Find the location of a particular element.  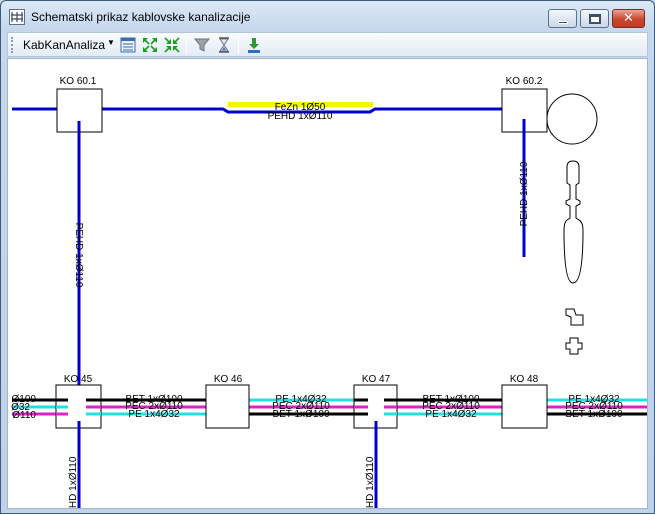

node-ko48 is located at coordinates (524, 406).